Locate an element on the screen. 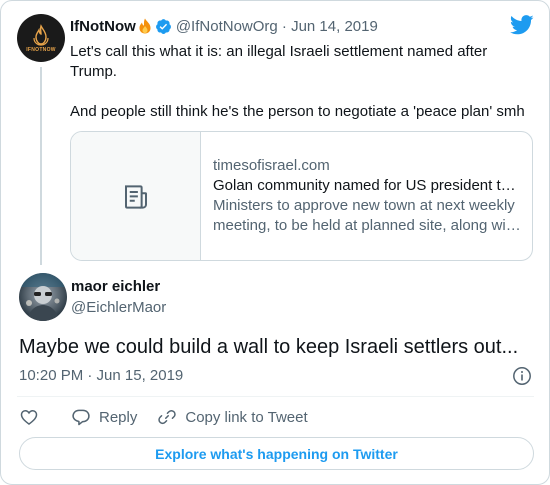 This screenshot has width=550, height=485. fire-emoji-icon is located at coordinates (145, 26).